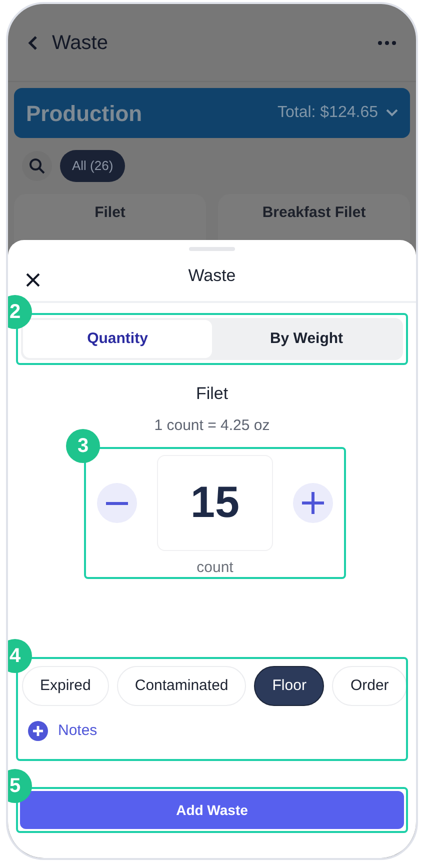 The width and height of the screenshot is (422, 862). What do you see at coordinates (83, 446) in the screenshot?
I see `callout-number: 3` at bounding box center [83, 446].